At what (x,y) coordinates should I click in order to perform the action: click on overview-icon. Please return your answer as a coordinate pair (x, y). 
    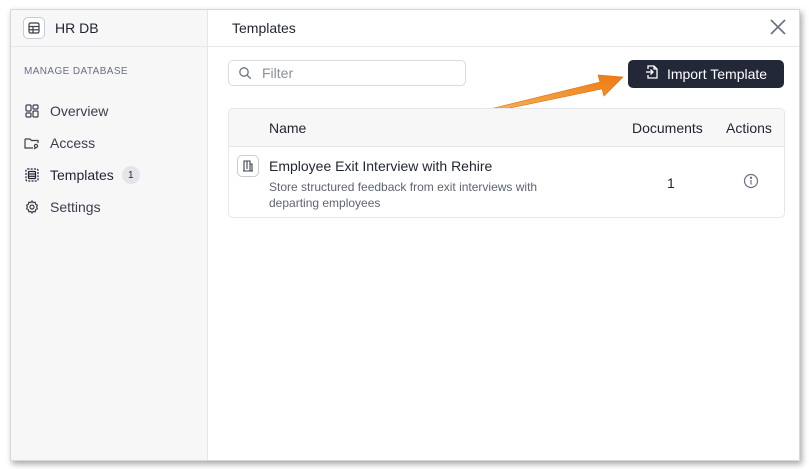
    Looking at the image, I should click on (32, 111).